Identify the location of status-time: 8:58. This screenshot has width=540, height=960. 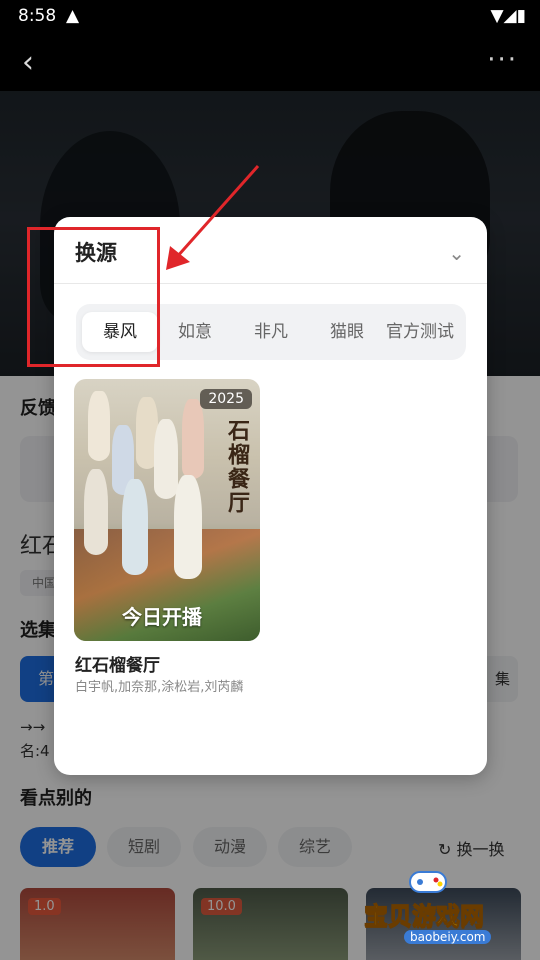
(37, 16).